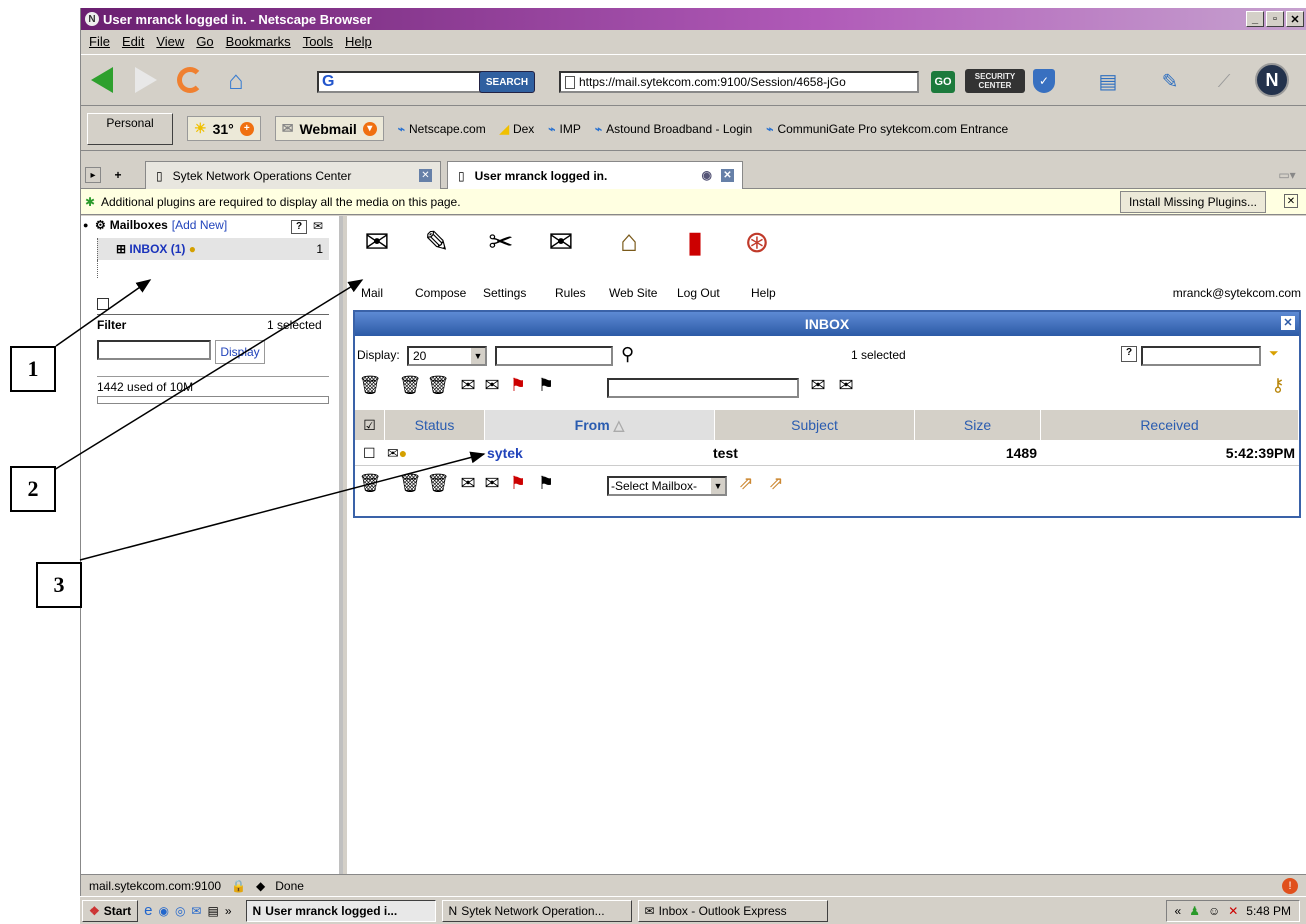 The image size is (1306, 924). Describe the element at coordinates (447, 356) in the screenshot. I see `display-count-select: 20 ▼` at that location.